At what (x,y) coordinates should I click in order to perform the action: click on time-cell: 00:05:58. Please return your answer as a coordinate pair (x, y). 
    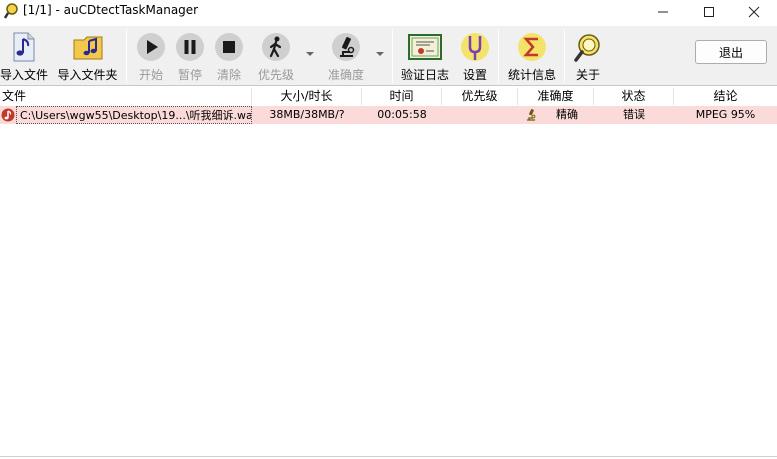
    Looking at the image, I should click on (402, 114).